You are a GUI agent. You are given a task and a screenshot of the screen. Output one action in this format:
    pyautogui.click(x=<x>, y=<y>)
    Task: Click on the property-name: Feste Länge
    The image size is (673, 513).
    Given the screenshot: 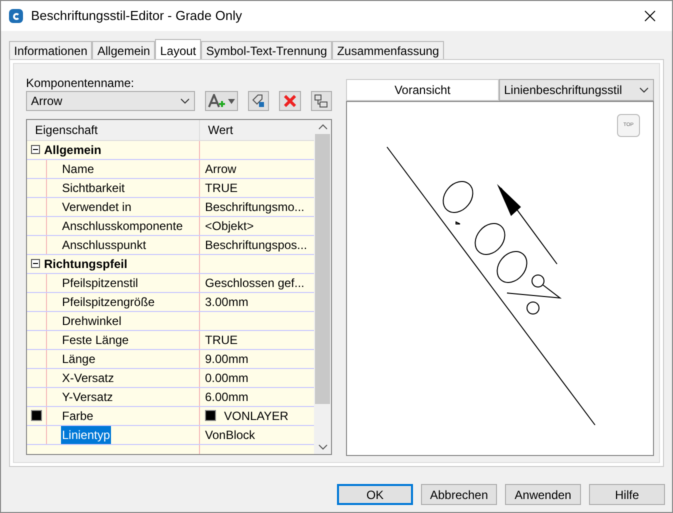 What is the action you would take?
    pyautogui.click(x=95, y=339)
    